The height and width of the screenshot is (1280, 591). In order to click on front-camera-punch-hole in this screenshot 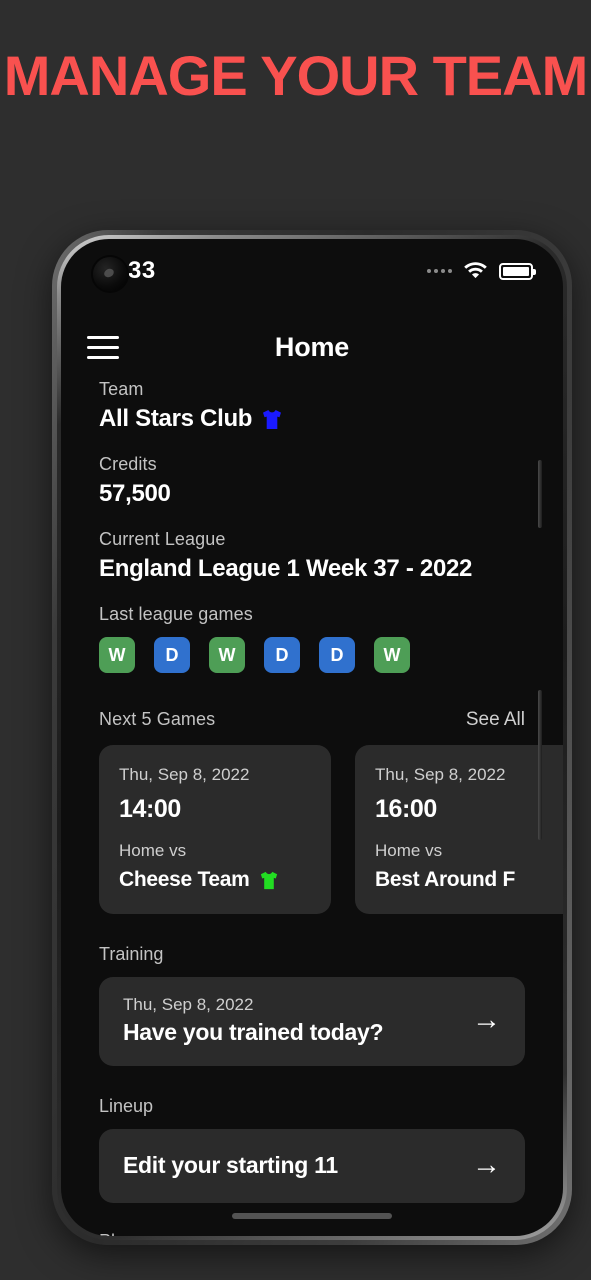, I will do `click(110, 274)`.